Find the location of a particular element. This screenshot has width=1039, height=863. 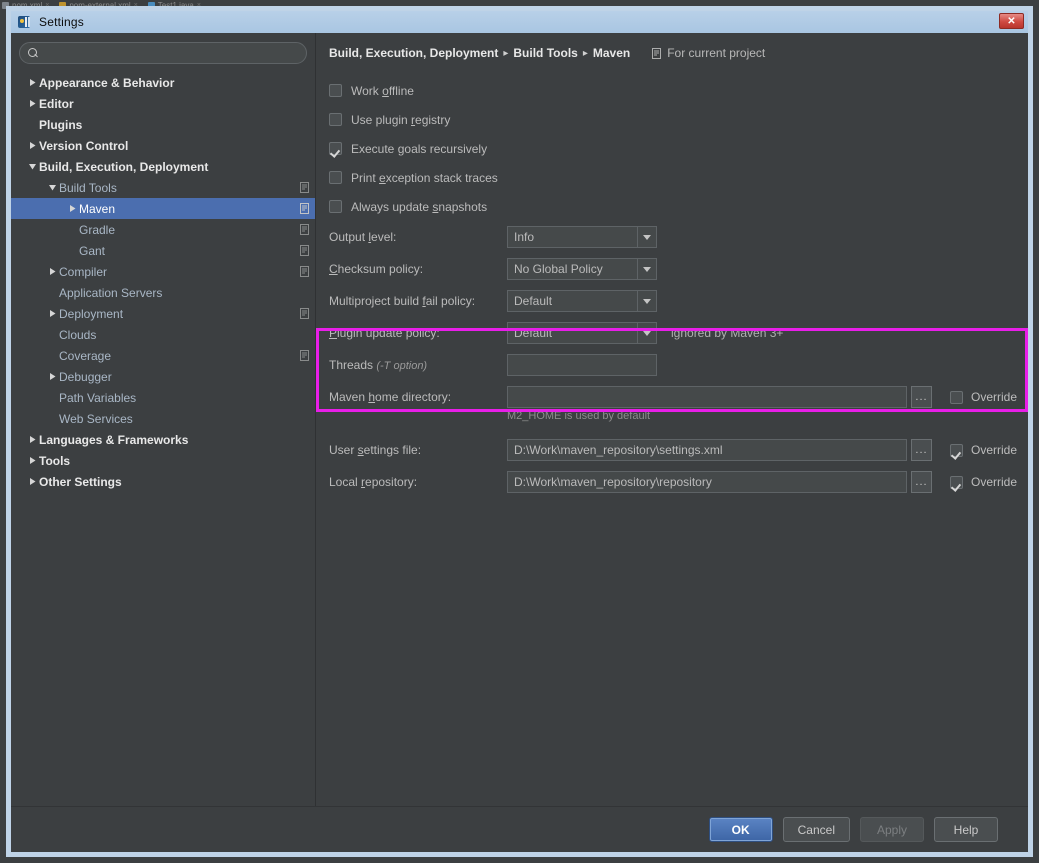

sidebar-item-build-execution-deployment: Build, Execution, Deployment is located at coordinates (163, 166).